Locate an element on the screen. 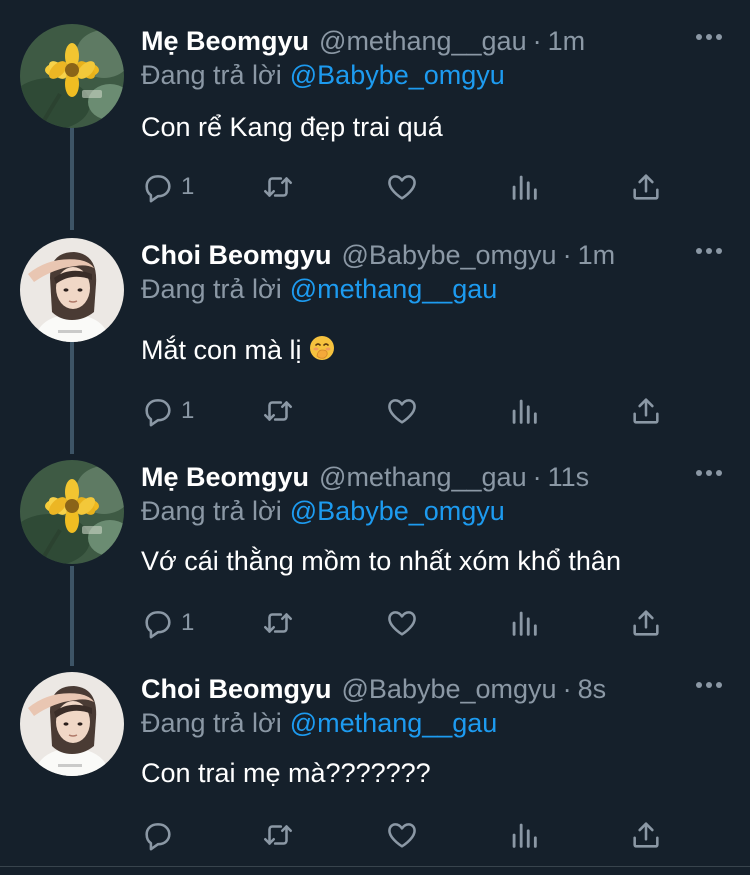 This screenshot has width=750, height=875. hand-over-mouth-emoji is located at coordinates (322, 351).